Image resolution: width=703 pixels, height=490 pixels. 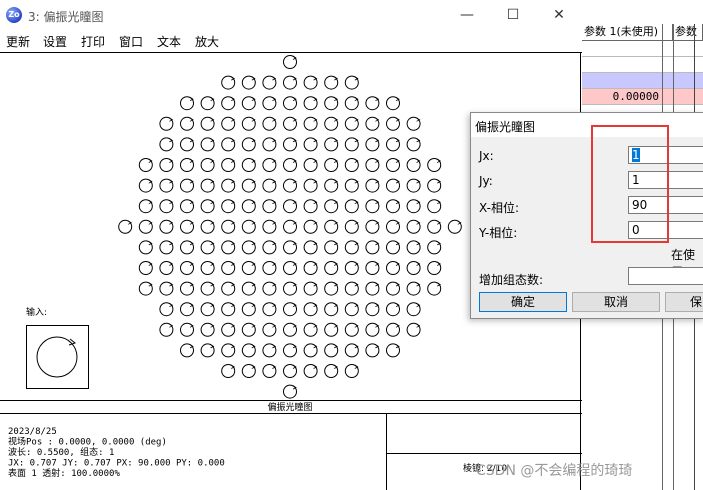 What do you see at coordinates (486, 181) in the screenshot?
I see `jy-label: Jy:` at bounding box center [486, 181].